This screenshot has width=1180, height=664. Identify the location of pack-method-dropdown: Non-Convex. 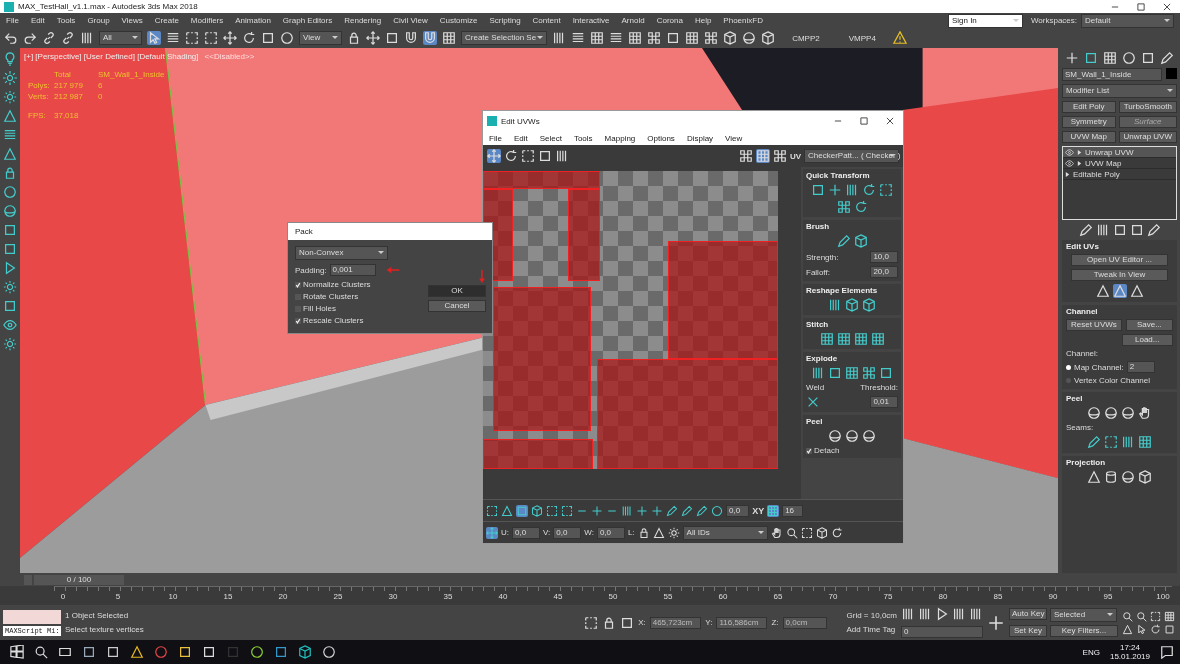
(341, 253).